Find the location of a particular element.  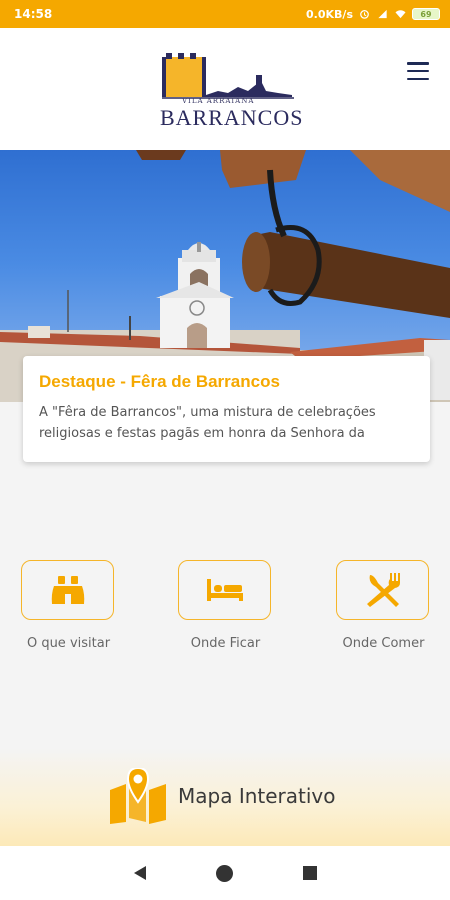

barrancos-logo: VILA ARRAIANA BARRANCOS is located at coordinates (230, 91).